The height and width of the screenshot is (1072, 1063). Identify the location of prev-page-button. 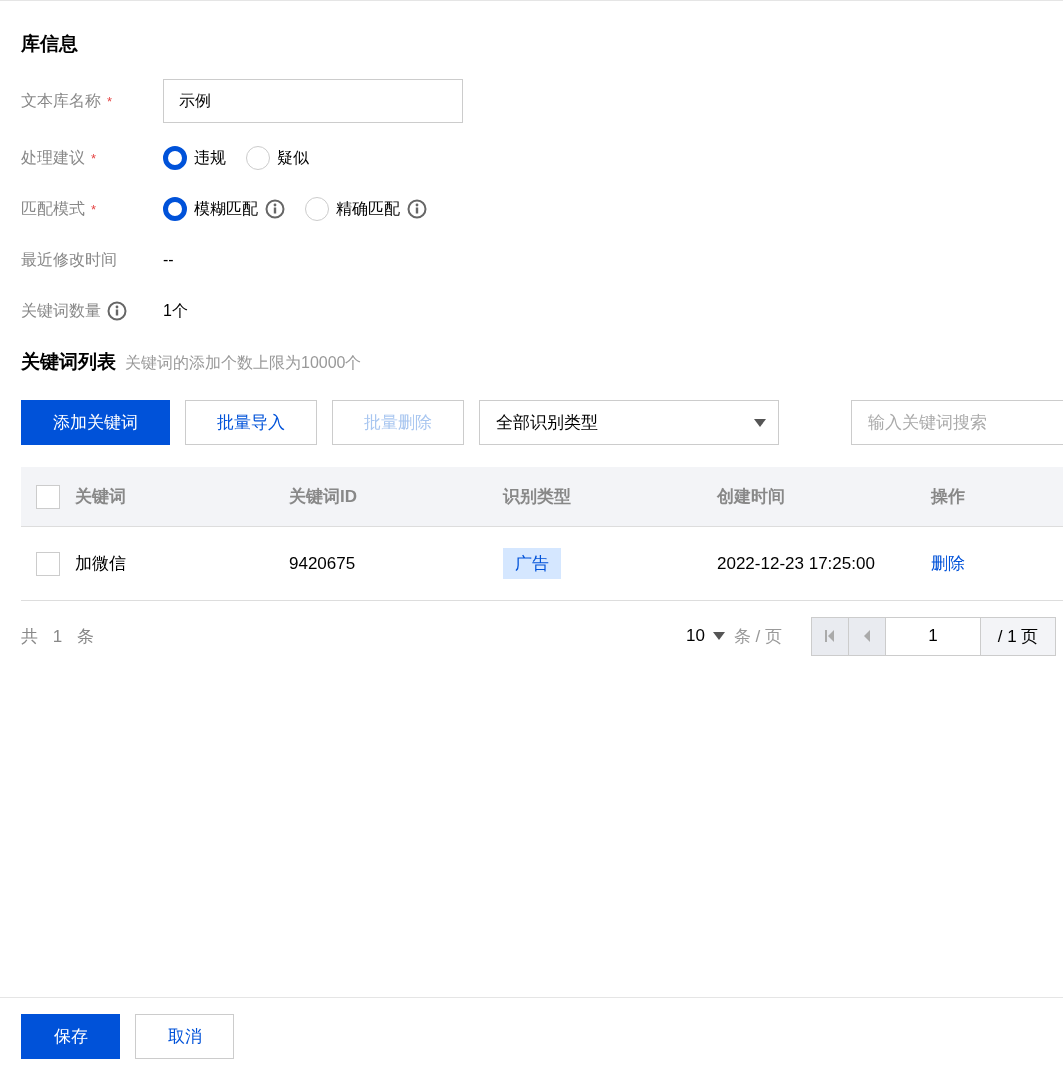
(867, 636).